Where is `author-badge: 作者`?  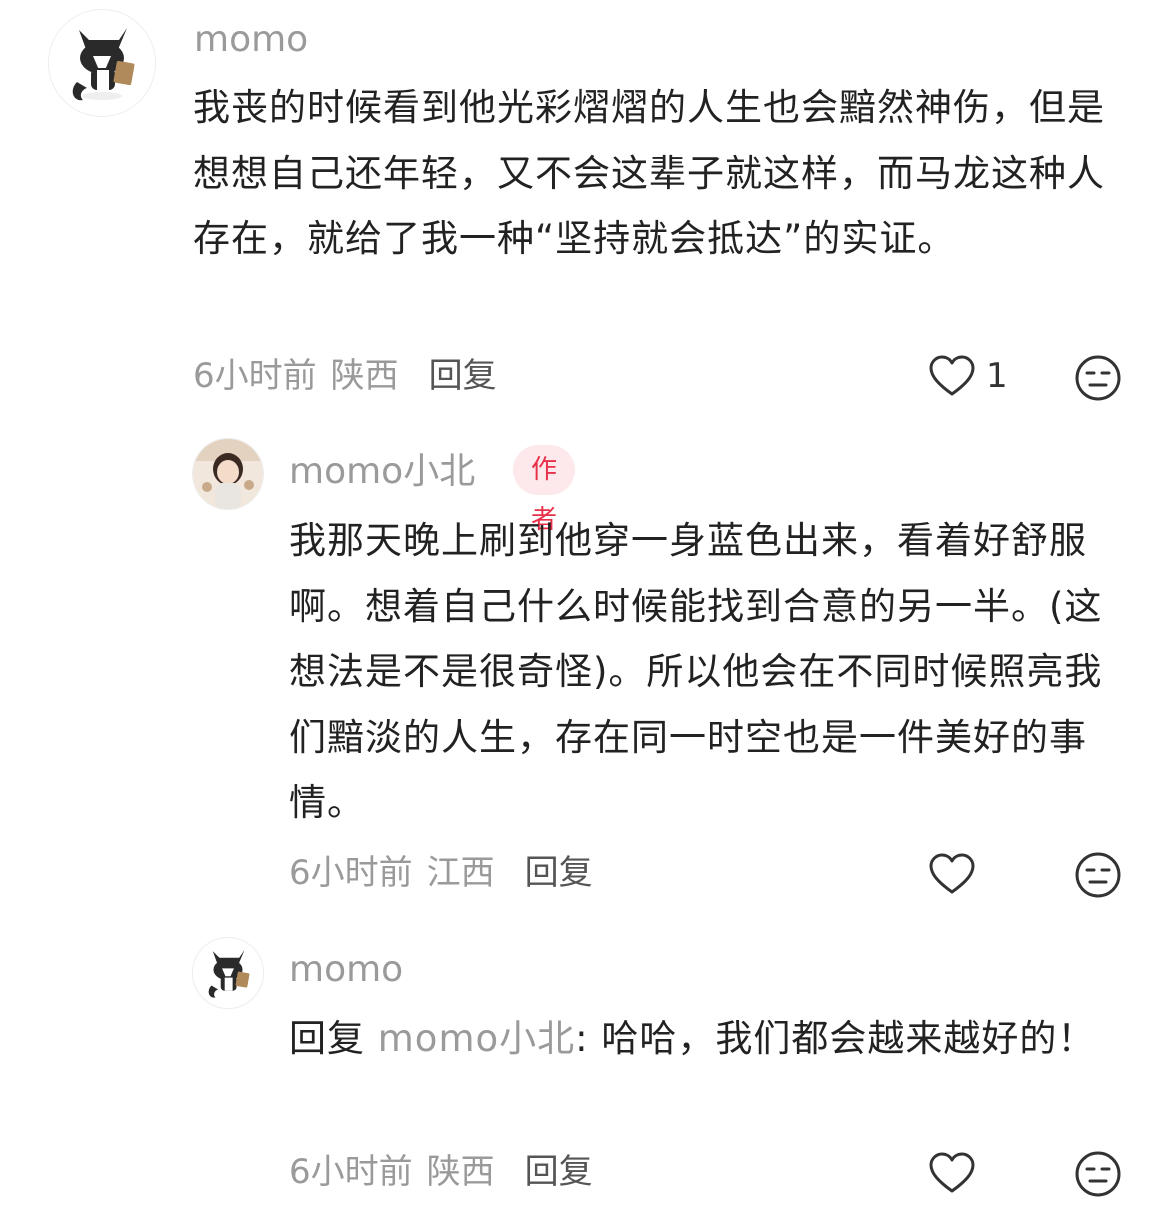 author-badge: 作者 is located at coordinates (544, 490).